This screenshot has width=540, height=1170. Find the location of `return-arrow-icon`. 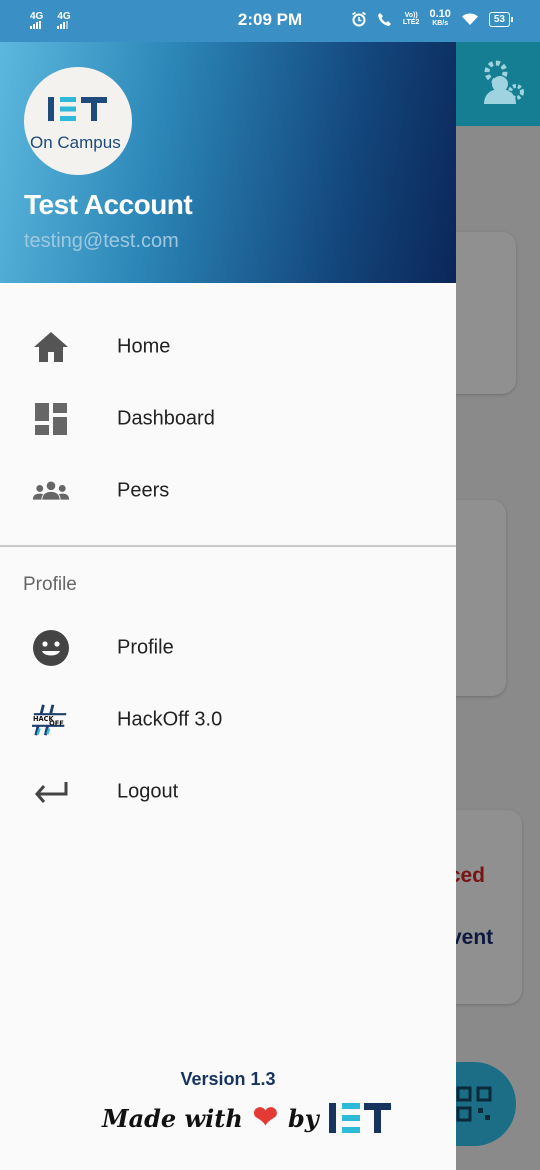

return-arrow-icon is located at coordinates (51, 792).